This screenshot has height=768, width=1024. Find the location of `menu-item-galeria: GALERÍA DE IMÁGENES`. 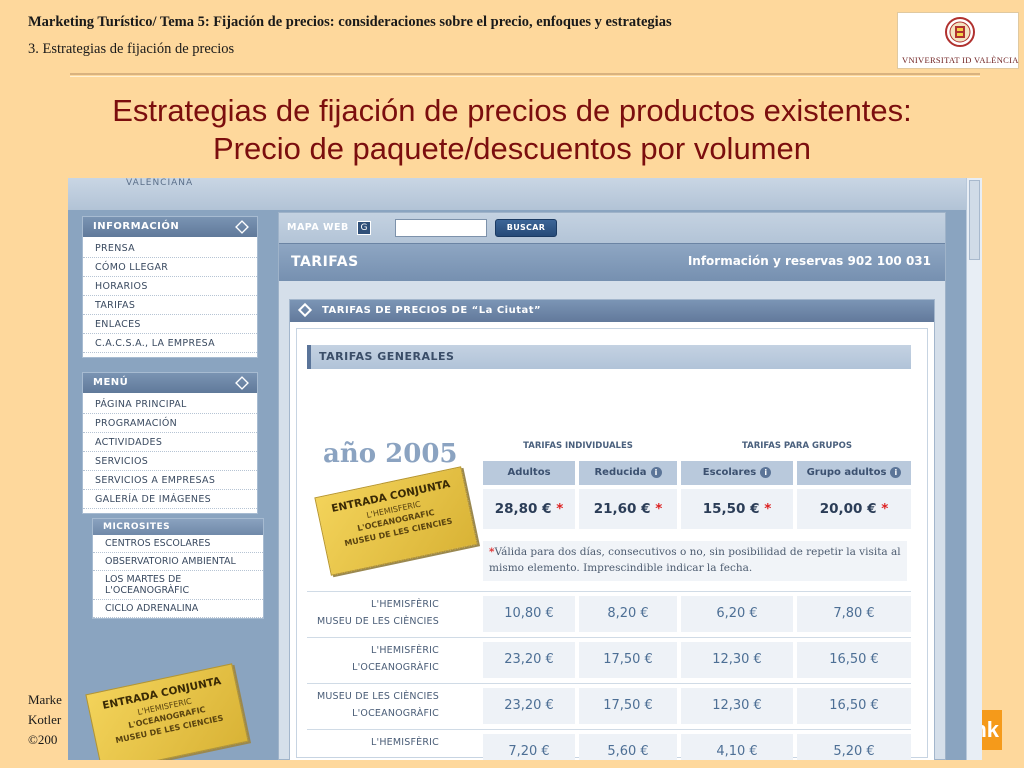

menu-item-galeria: GALERÍA DE IMÁGENES is located at coordinates (170, 499).